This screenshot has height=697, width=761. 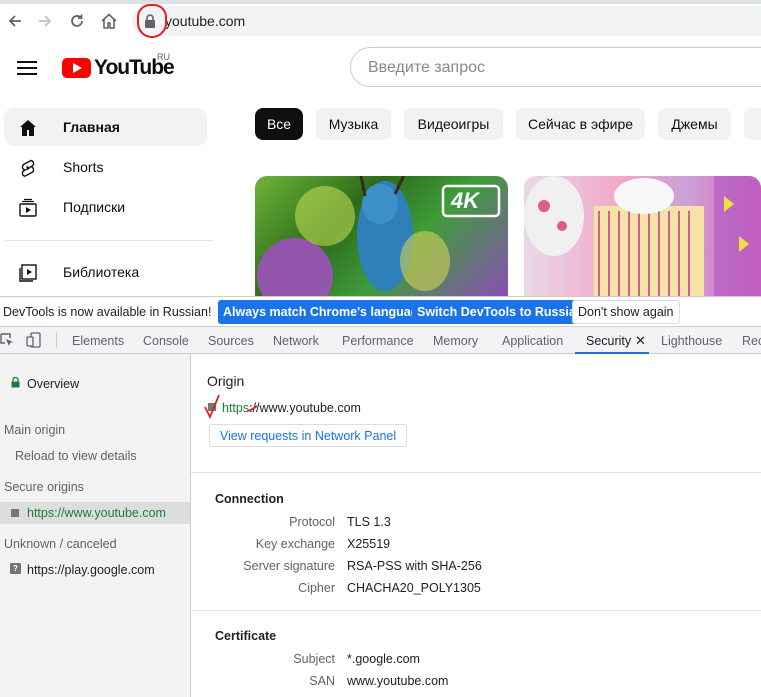 I want to click on subject-value: *.google.com, so click(x=383, y=659).